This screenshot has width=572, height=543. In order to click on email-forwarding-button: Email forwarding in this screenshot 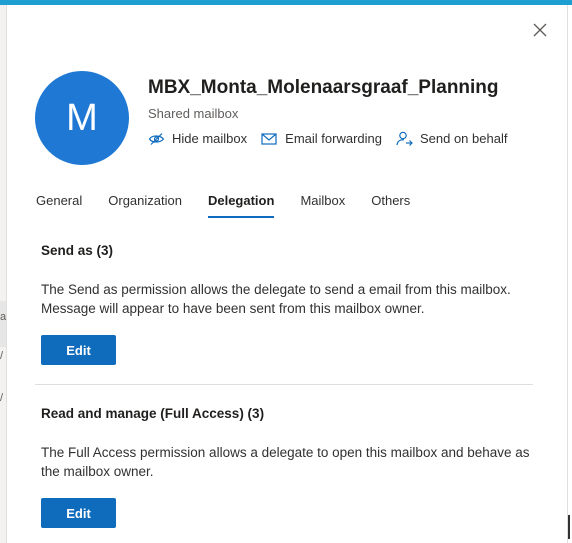, I will do `click(321, 138)`.